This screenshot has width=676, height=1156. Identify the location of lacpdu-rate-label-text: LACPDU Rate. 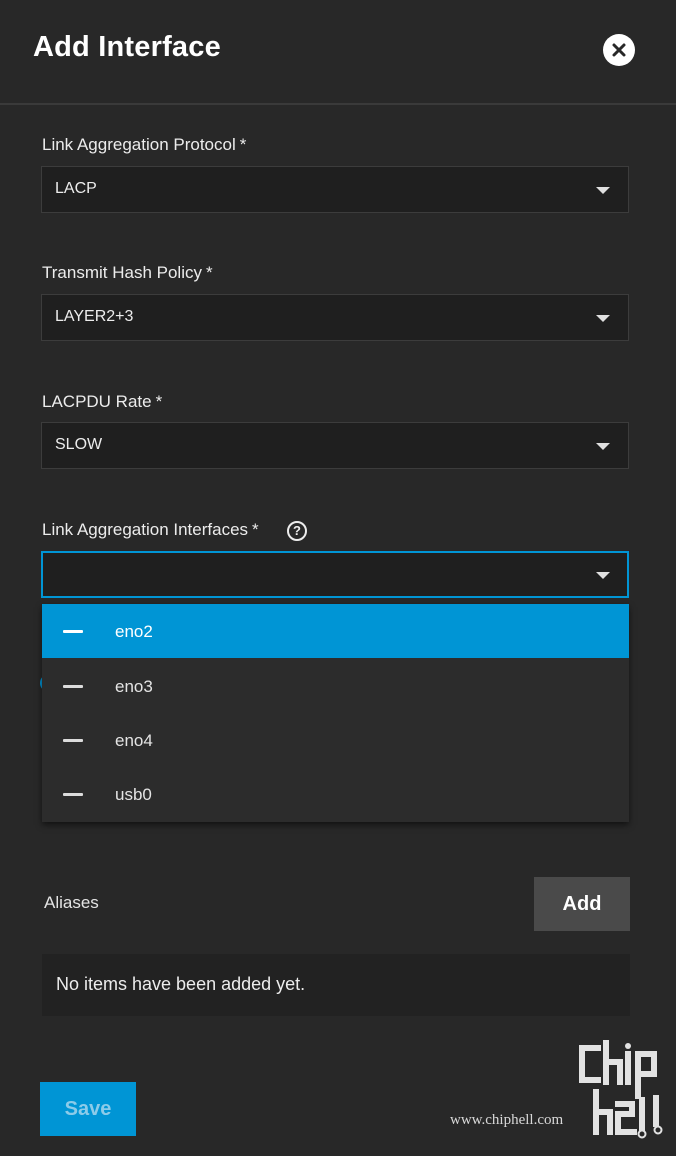
(97, 401).